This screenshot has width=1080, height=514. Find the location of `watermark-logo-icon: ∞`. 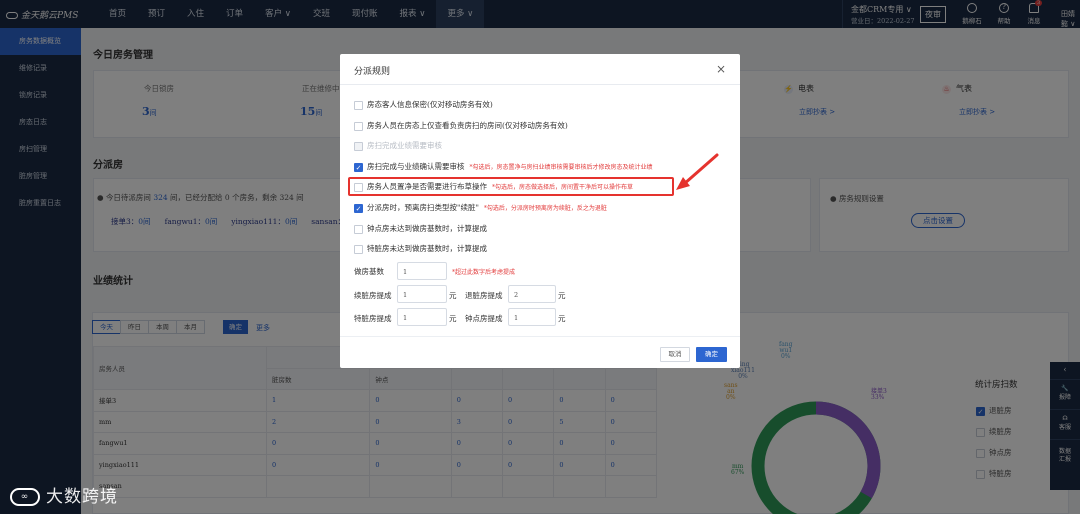

watermark-logo-icon: ∞ is located at coordinates (25, 497).